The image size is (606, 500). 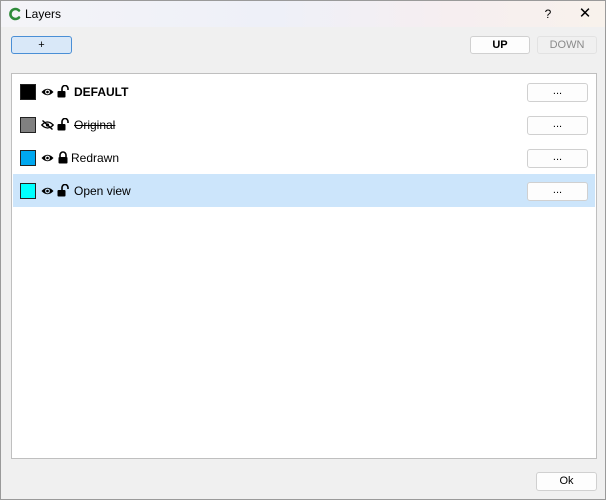 I want to click on help-button: ?, so click(x=548, y=14).